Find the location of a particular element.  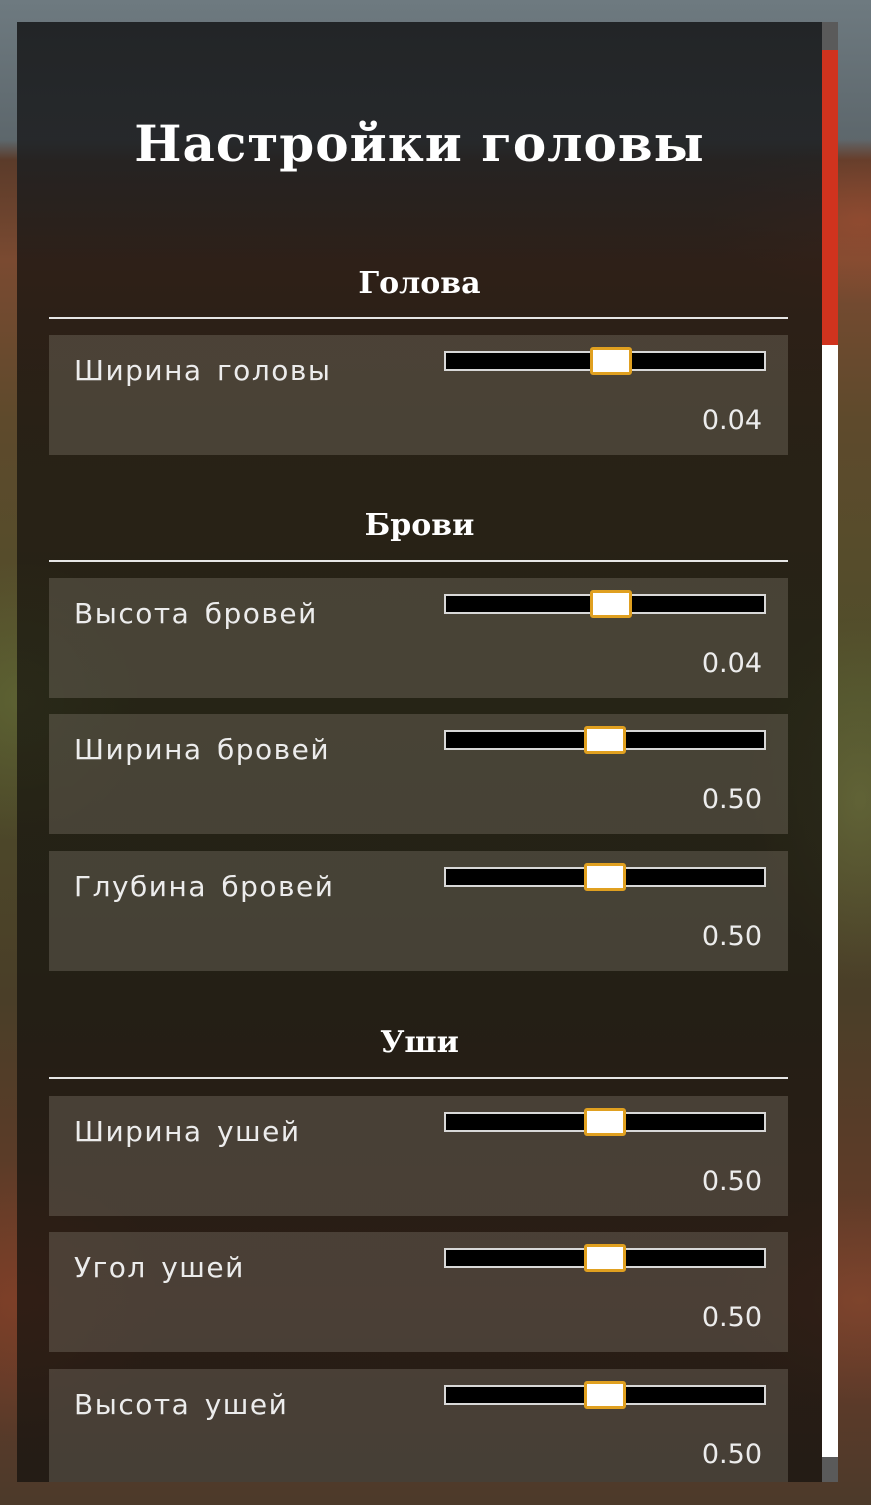

slider-row-ear-height: Высота ушей 0.50 is located at coordinates (418, 1425).